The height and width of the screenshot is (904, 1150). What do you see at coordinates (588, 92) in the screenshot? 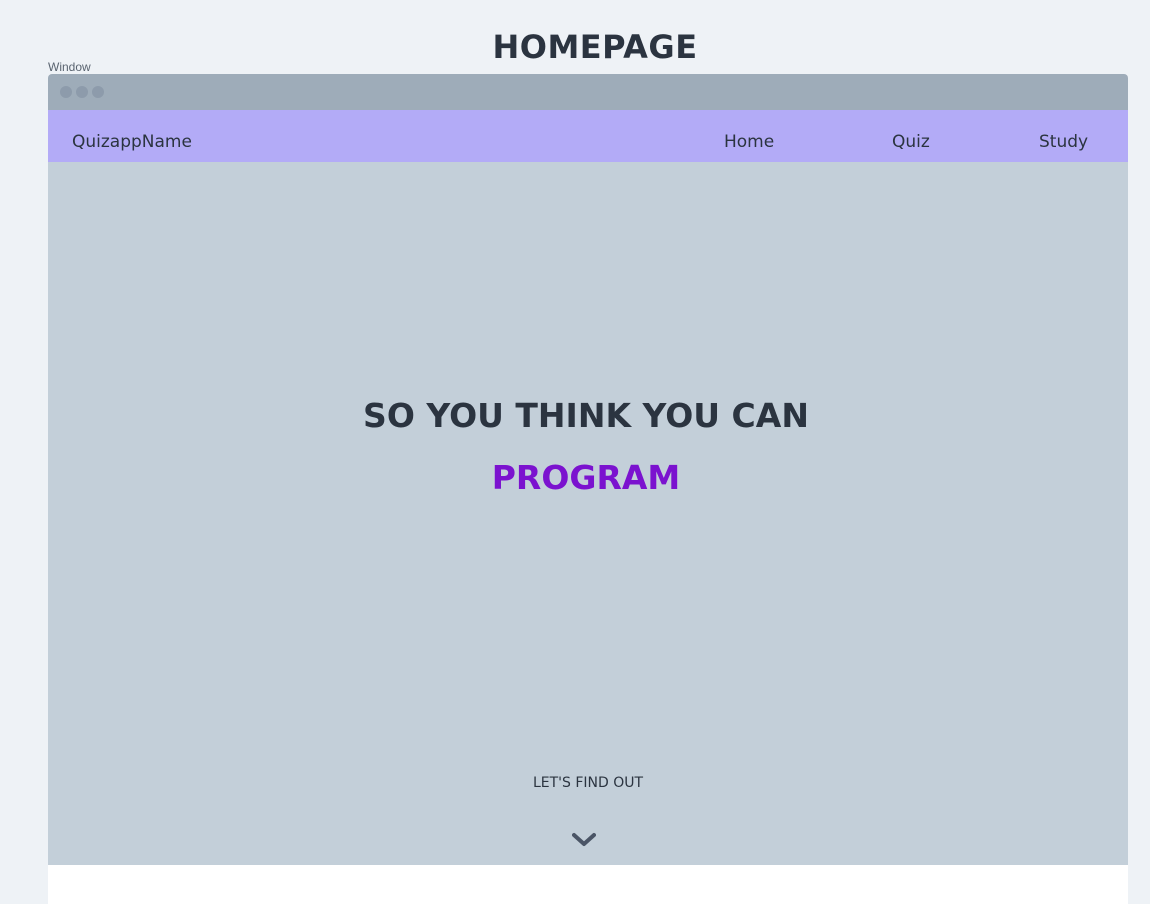
I see `window-titlebar` at bounding box center [588, 92].